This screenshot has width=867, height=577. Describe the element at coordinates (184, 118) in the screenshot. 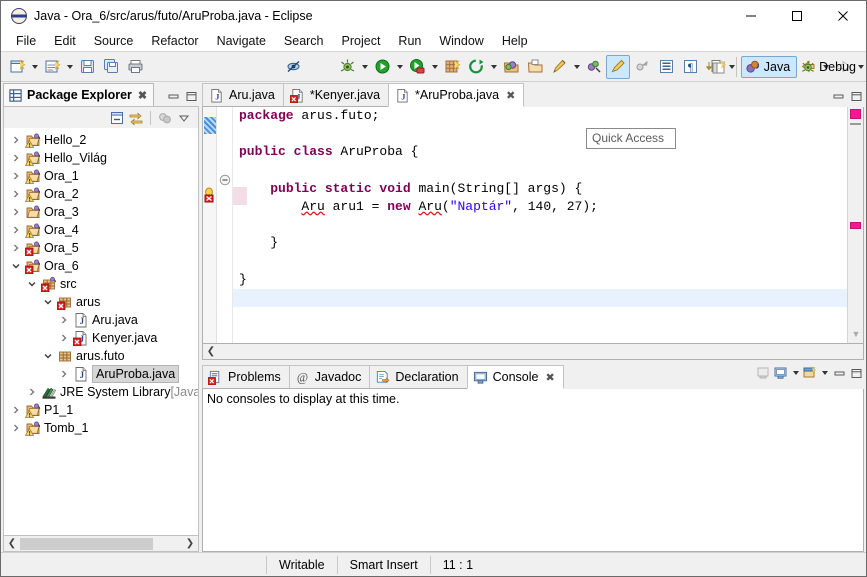

I see `view-menu-icon` at that location.